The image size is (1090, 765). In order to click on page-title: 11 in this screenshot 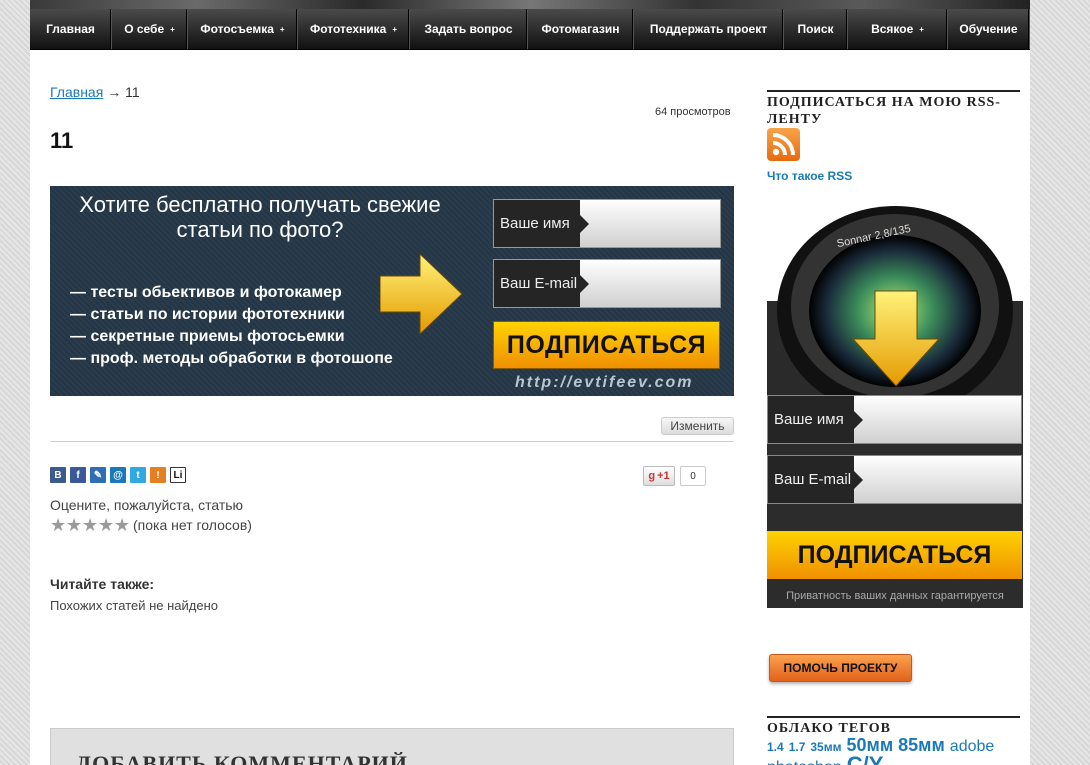, I will do `click(62, 140)`.